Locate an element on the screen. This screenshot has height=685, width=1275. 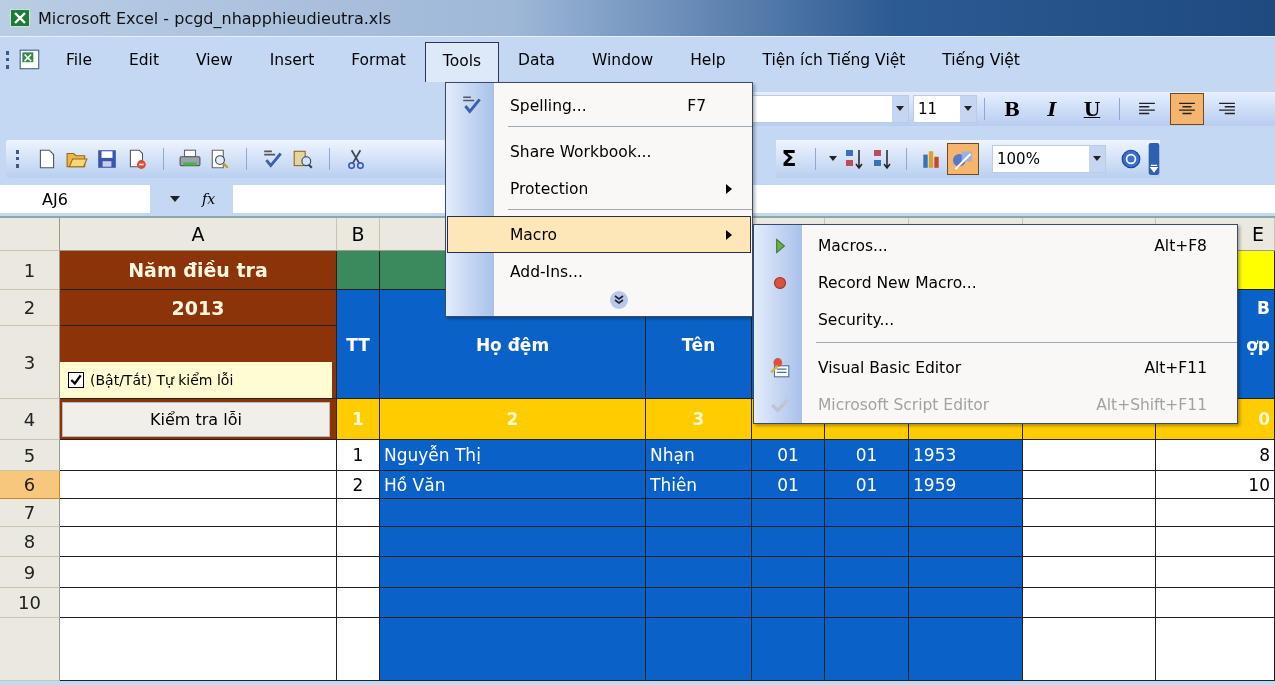
window-title: Microsoft Excel - pcgd_nhapphieudieutra.xls is located at coordinates (215, 18).